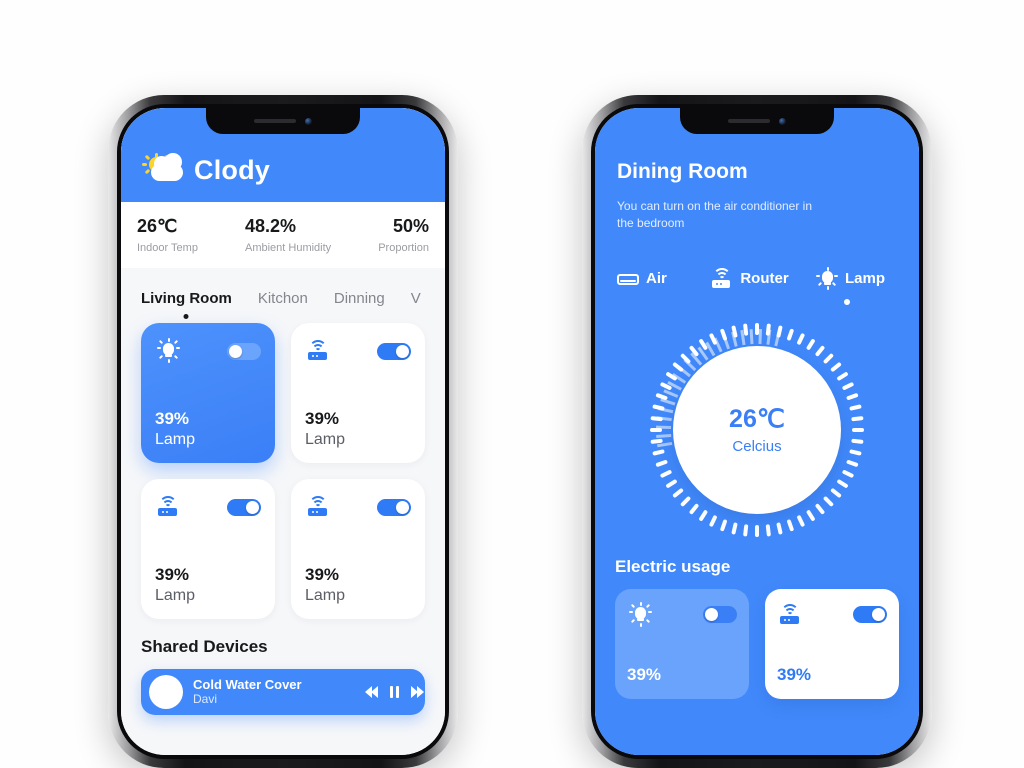 The image size is (1024, 768). What do you see at coordinates (394, 692) in the screenshot?
I see `pause-icon` at bounding box center [394, 692].